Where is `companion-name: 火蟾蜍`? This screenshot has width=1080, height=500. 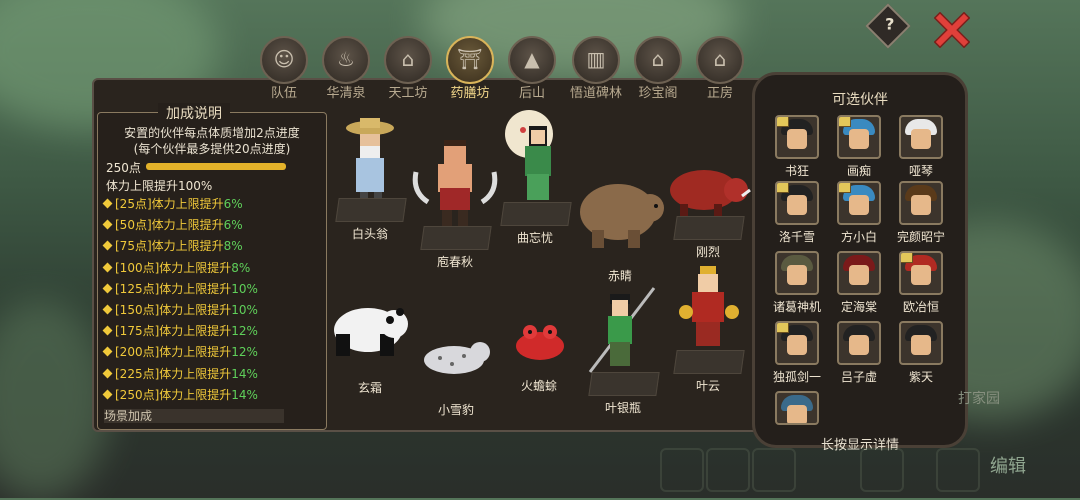 companion-name: 火蟾蜍 is located at coordinates (538, 386).